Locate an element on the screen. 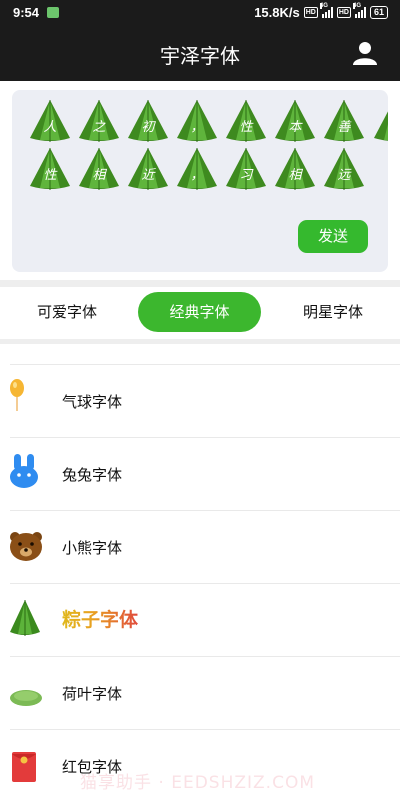 The height and width of the screenshot is (802, 400). hd-badge-2: HD is located at coordinates (343, 12).